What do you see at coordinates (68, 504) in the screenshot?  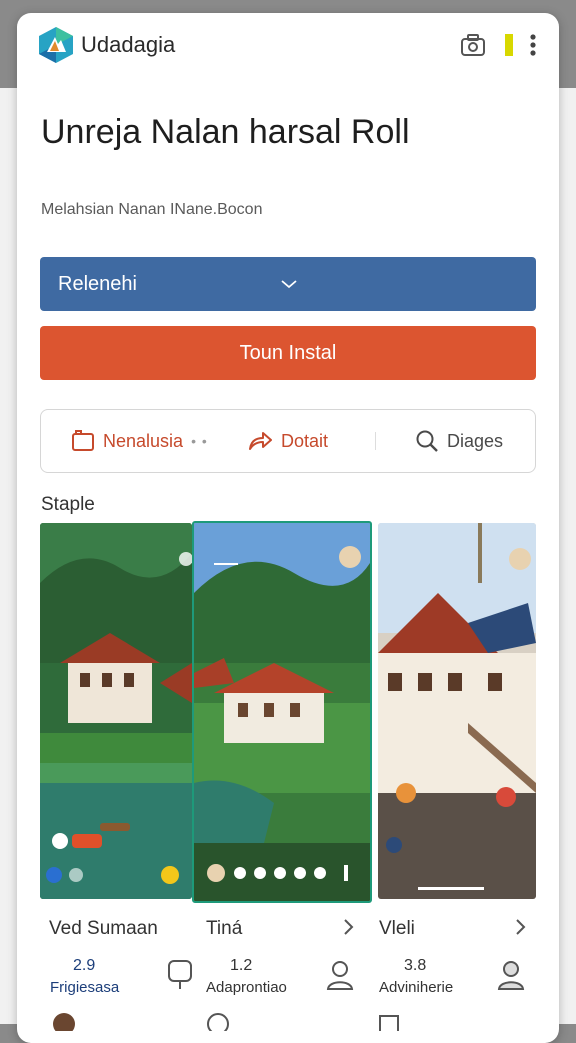 I see `section-title: Staple` at bounding box center [68, 504].